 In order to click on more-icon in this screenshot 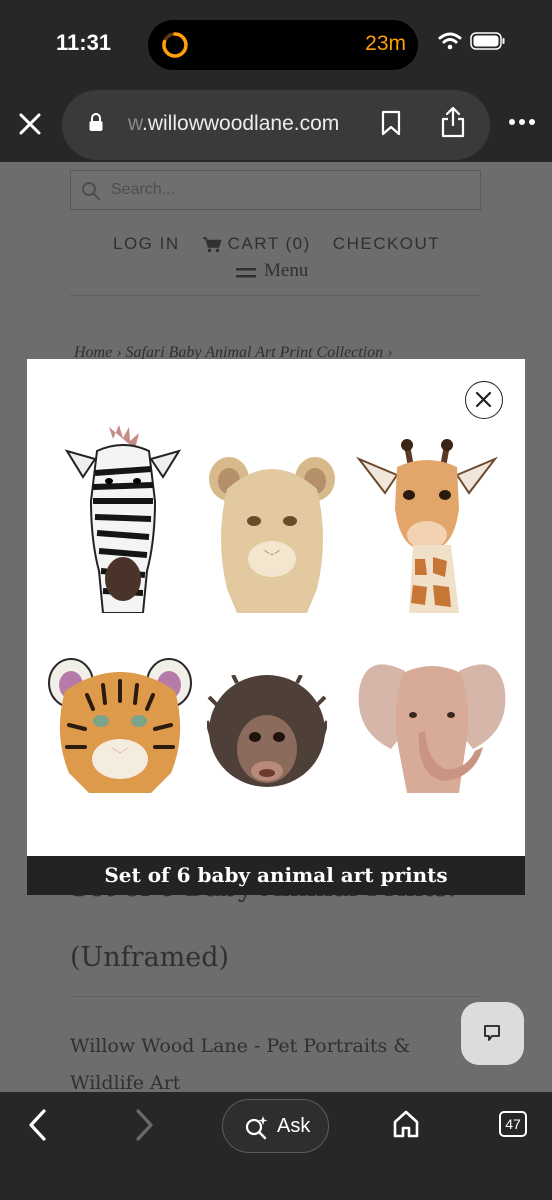, I will do `click(522, 122)`.